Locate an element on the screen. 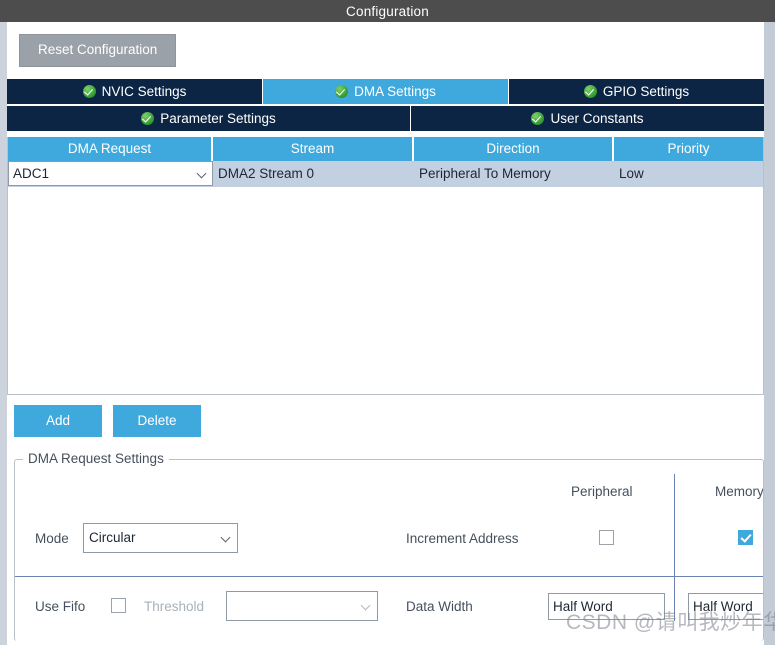 This screenshot has width=775, height=645. dma-request-select: ADC1 is located at coordinates (110, 173).